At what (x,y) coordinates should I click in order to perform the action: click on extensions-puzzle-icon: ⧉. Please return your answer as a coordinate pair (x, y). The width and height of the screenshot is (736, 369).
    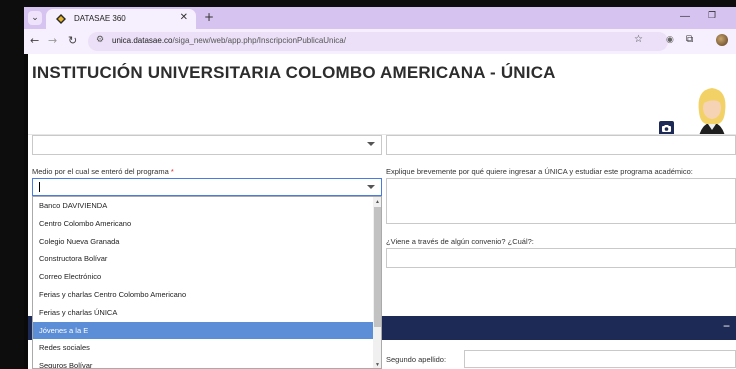
    Looking at the image, I should click on (689, 39).